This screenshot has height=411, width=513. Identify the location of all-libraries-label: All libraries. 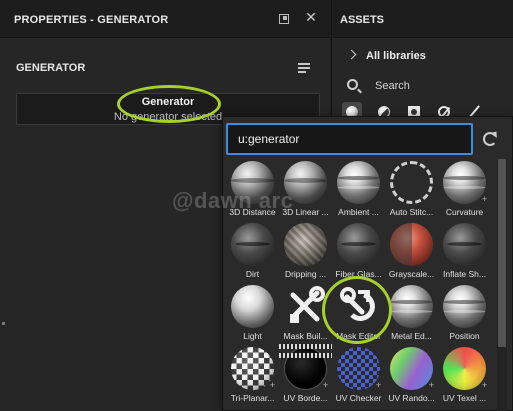
(396, 56).